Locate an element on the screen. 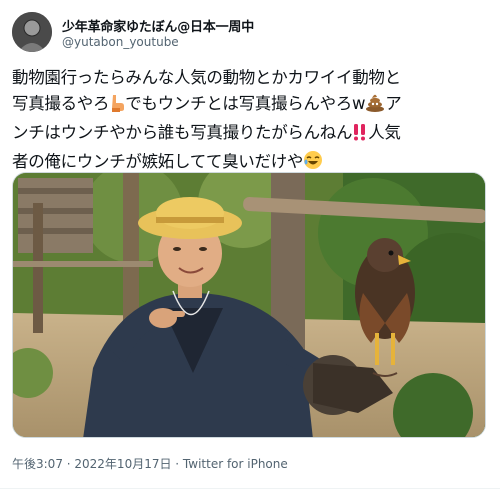 The width and height of the screenshot is (500, 500). tweet-line-3: ンチはウンチやから誰も写真撮りたがらんねん 人気 is located at coordinates (251, 134).